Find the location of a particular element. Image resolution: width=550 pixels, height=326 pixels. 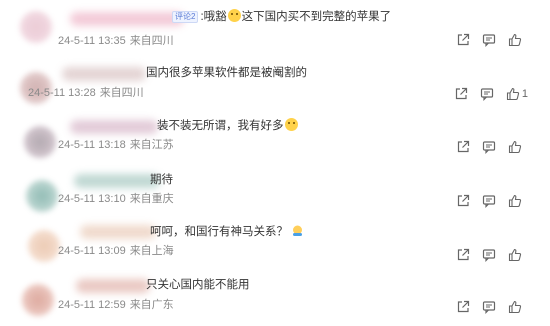

comment-meta: 24-5-11 13:35 来自四川 is located at coordinates (116, 41).